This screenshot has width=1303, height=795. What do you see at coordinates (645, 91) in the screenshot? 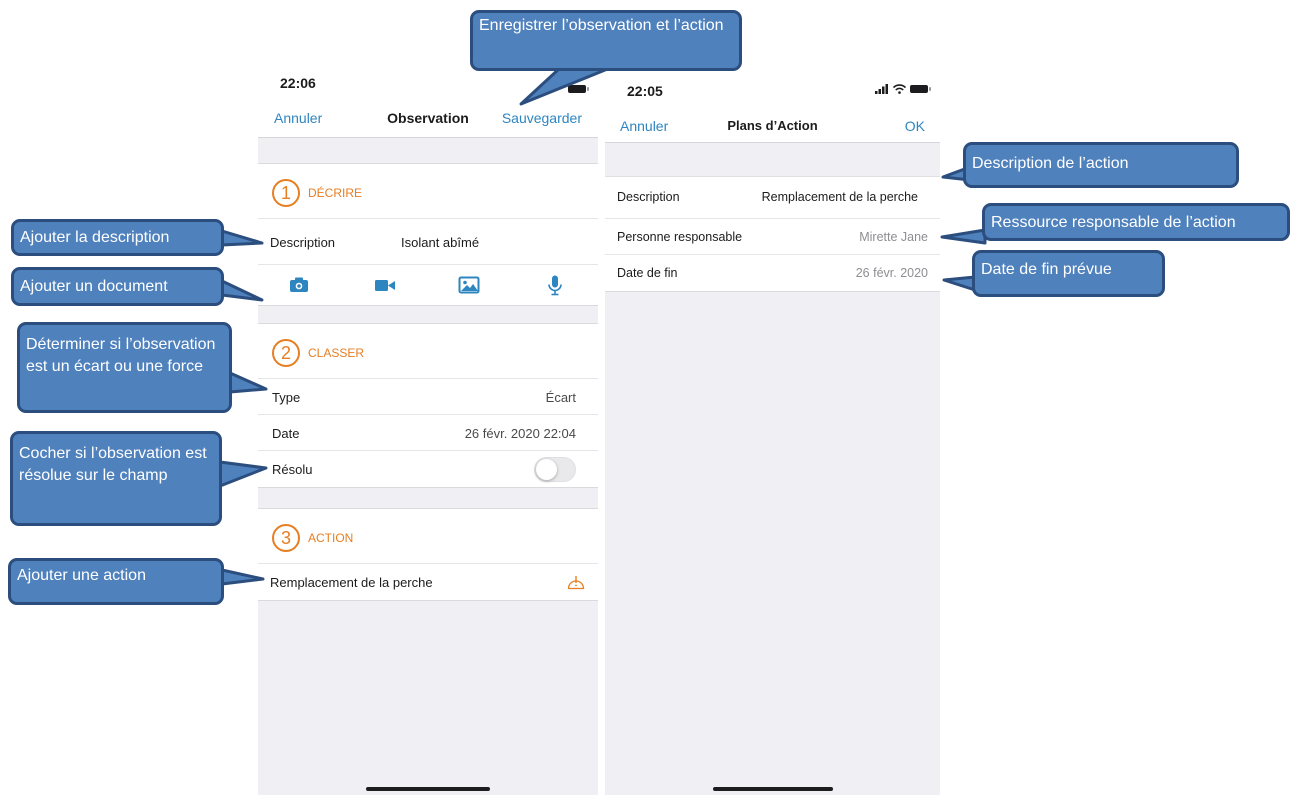
I see `status-time: 22:05` at bounding box center [645, 91].